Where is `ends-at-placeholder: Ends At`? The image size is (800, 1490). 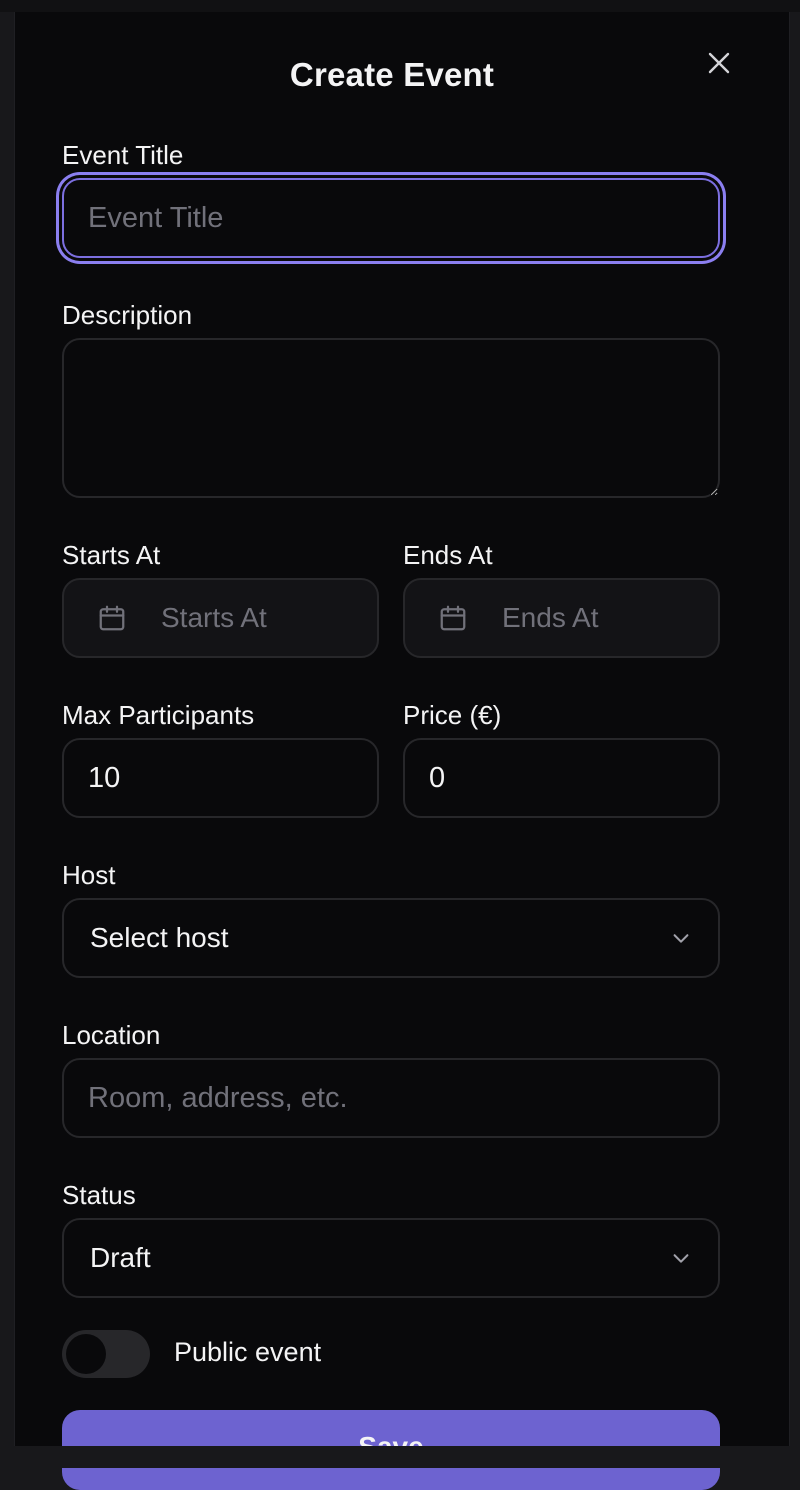
ends-at-placeholder: Ends At is located at coordinates (550, 617).